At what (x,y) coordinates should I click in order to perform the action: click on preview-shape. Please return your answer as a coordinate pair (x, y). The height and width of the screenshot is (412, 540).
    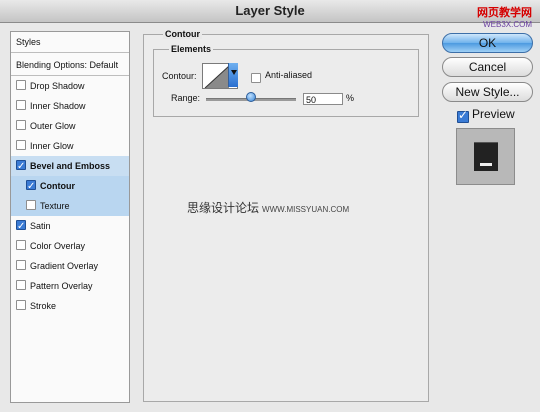
    Looking at the image, I should click on (486, 156).